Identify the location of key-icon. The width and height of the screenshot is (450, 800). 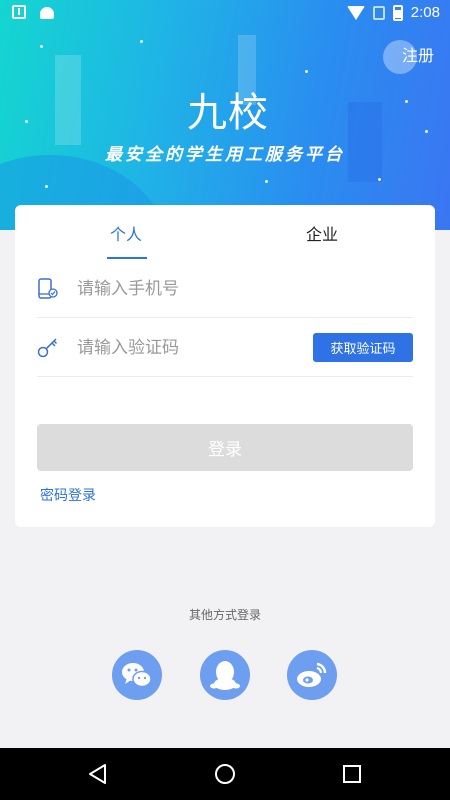
(47, 348).